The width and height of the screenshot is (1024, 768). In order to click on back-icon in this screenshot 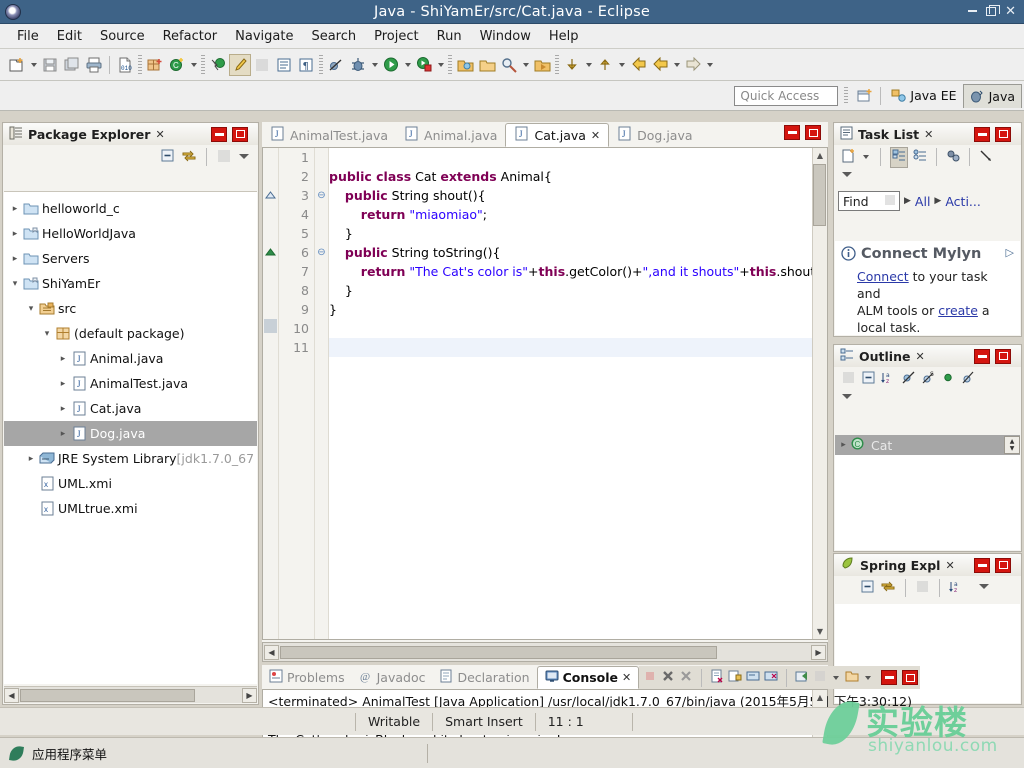, I will do `click(660, 65)`.